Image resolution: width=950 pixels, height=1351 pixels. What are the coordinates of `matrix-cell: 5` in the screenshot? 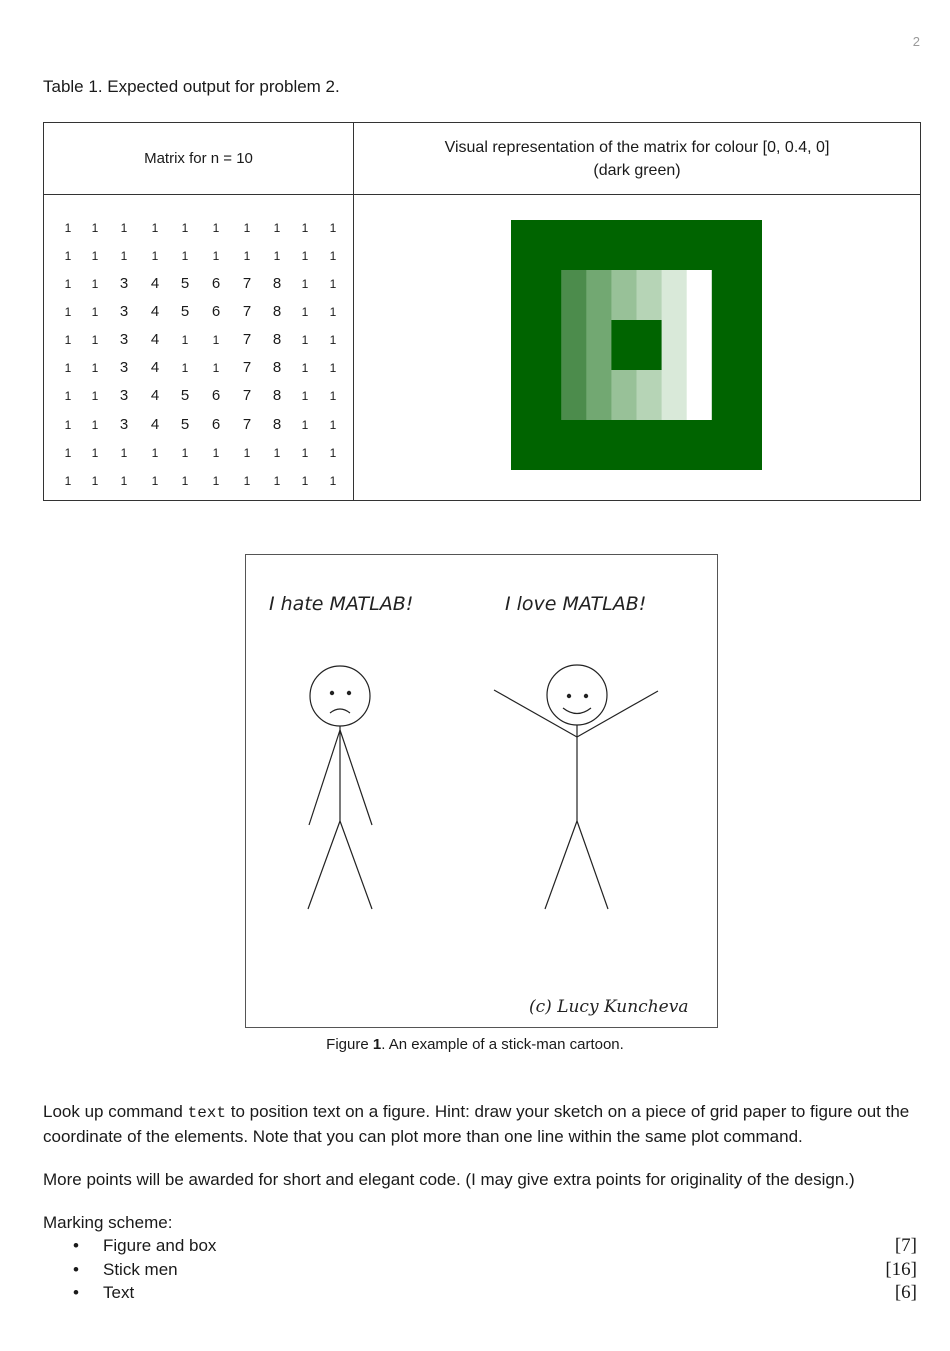 It's located at (185, 311).